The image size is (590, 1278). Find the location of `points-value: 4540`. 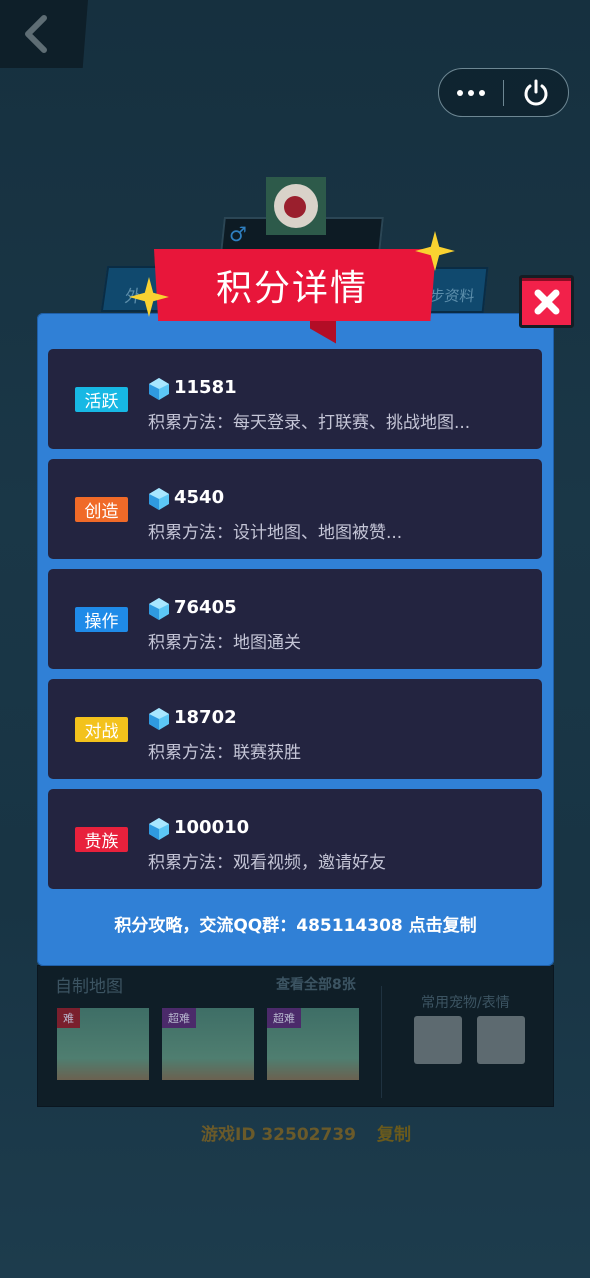

points-value: 4540 is located at coordinates (199, 497).